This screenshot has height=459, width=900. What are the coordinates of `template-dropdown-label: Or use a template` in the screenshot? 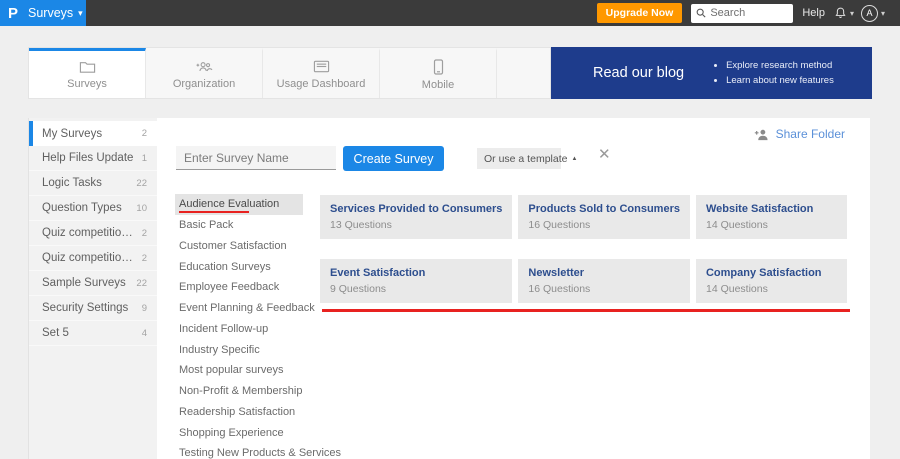 It's located at (526, 158).